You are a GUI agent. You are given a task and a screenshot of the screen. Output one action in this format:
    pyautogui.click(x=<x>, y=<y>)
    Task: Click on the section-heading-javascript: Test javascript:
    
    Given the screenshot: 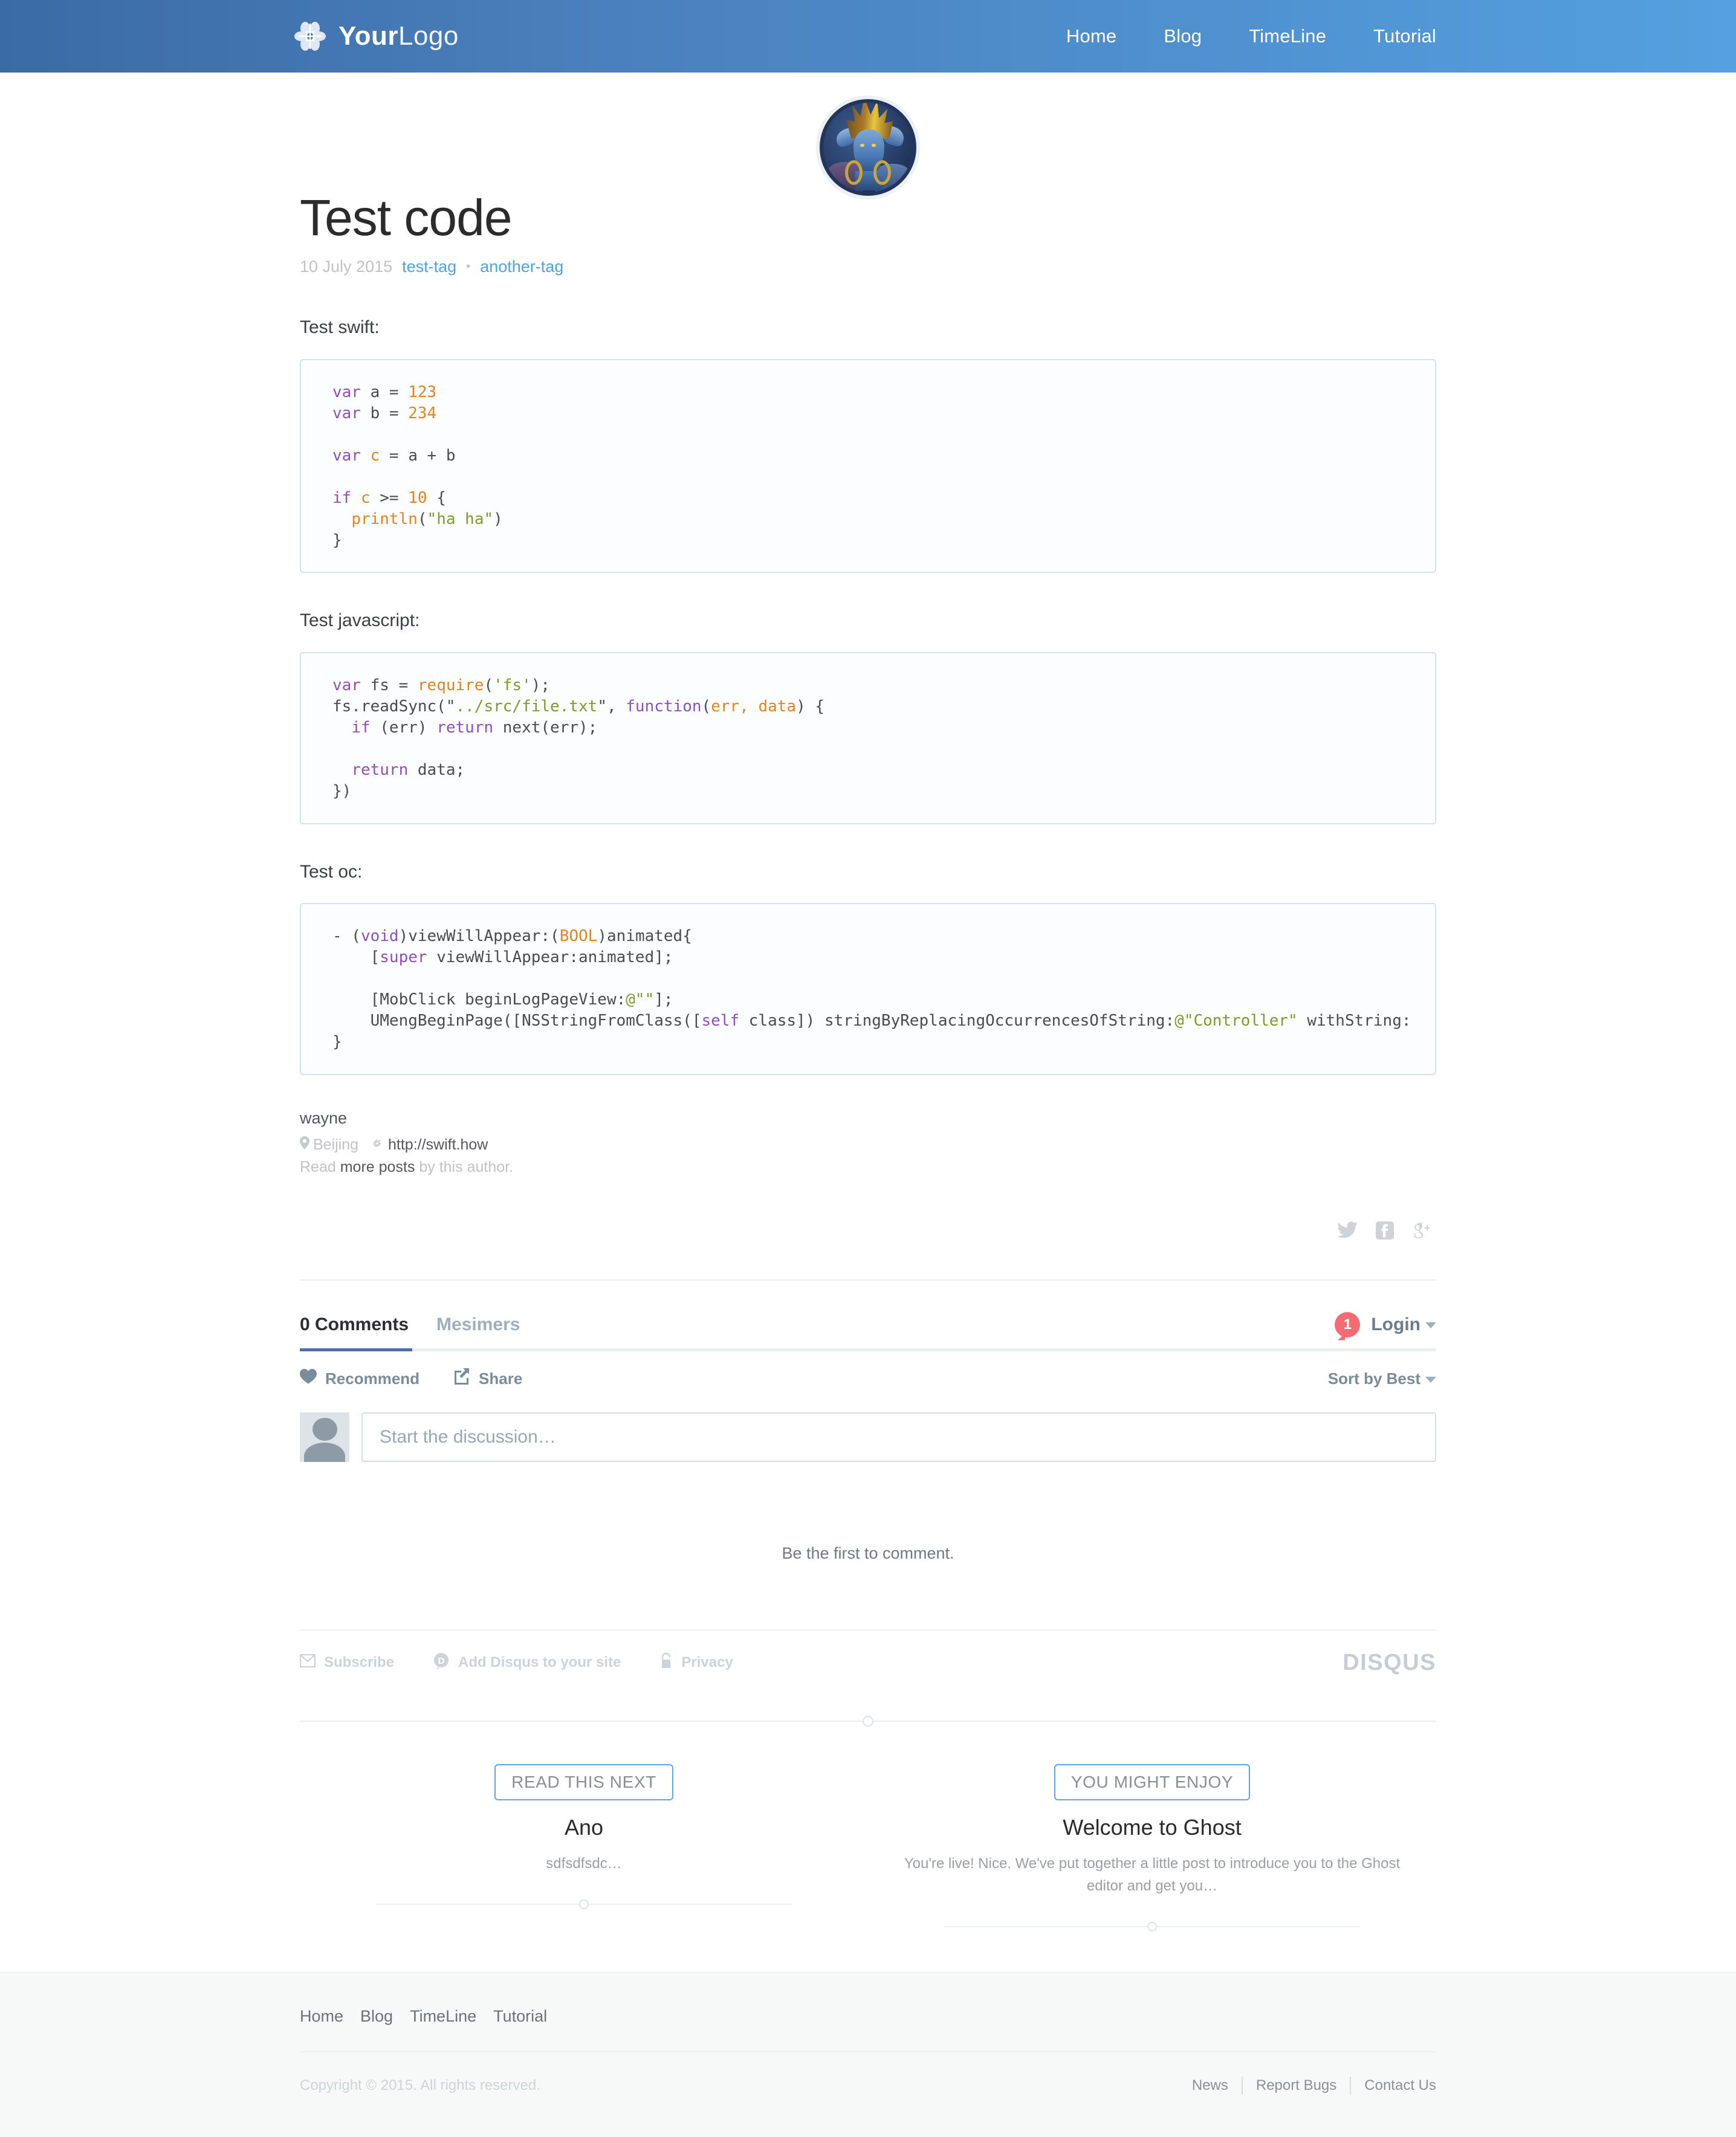 What is the action you would take?
    pyautogui.click(x=360, y=620)
    